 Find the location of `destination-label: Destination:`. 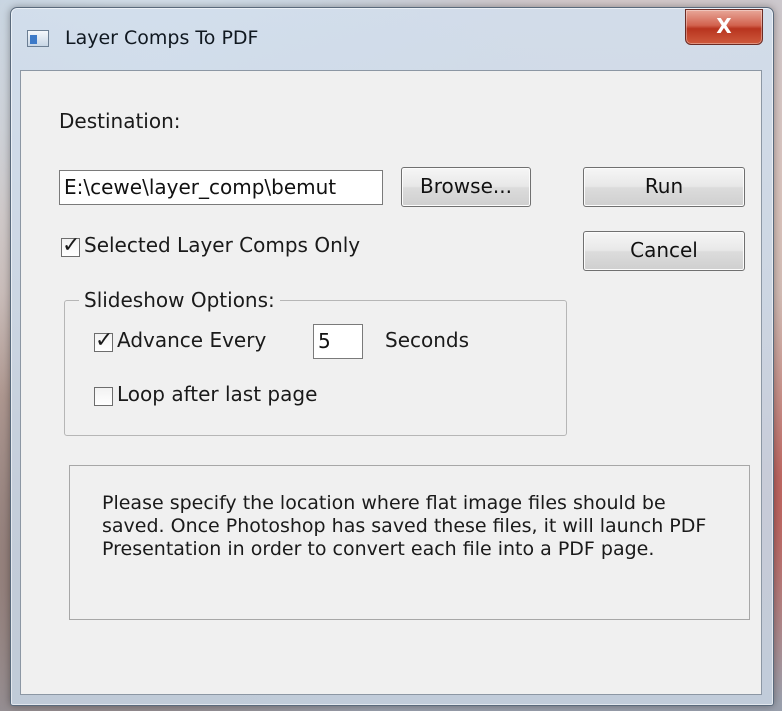

destination-label: Destination: is located at coordinates (120, 121).